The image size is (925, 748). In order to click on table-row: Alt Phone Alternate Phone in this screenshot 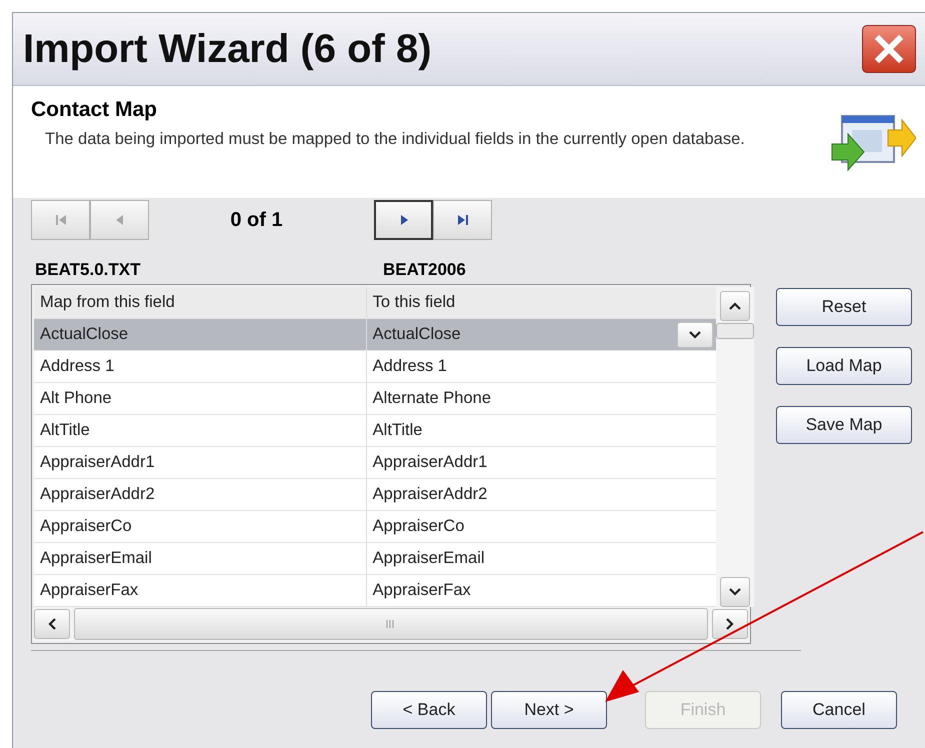, I will do `click(375, 399)`.